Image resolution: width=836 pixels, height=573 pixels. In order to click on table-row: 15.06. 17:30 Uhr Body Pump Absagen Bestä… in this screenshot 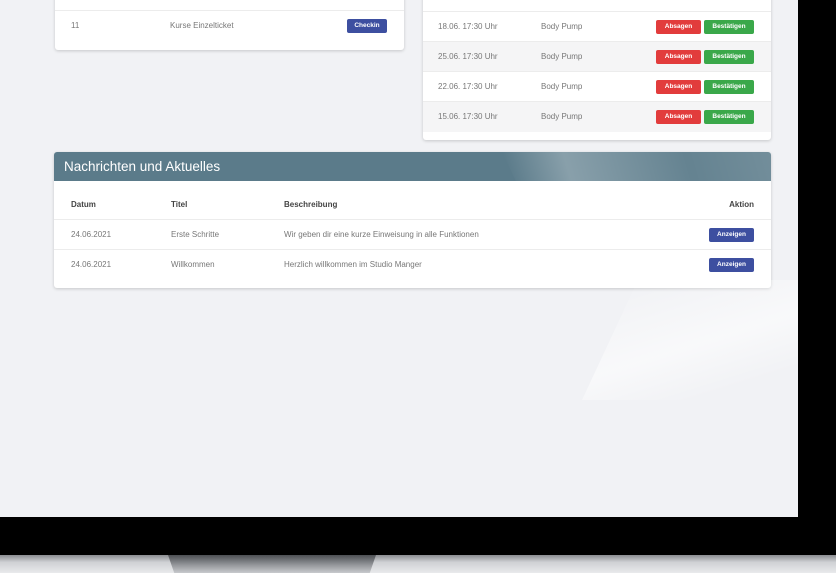, I will do `click(597, 116)`.